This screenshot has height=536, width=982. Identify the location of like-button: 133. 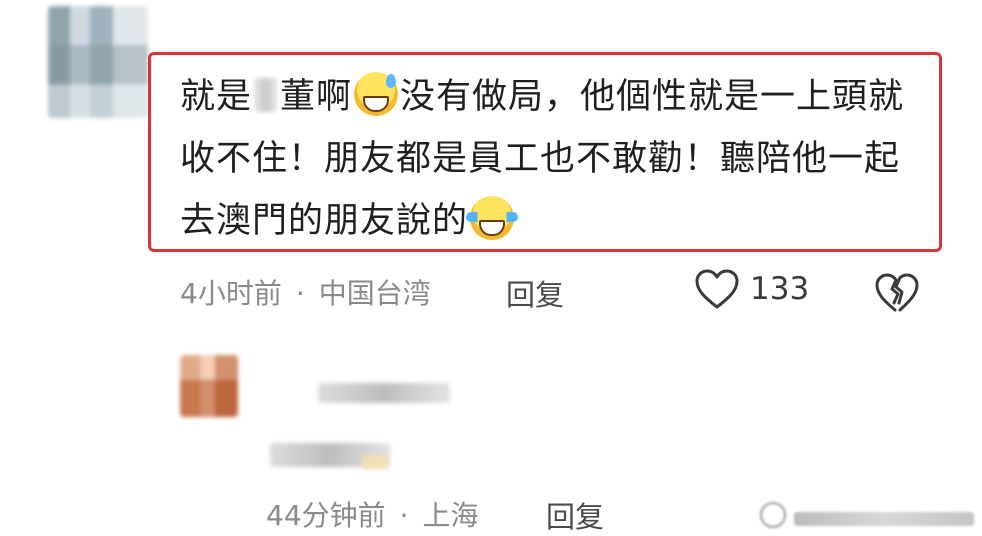
(751, 289).